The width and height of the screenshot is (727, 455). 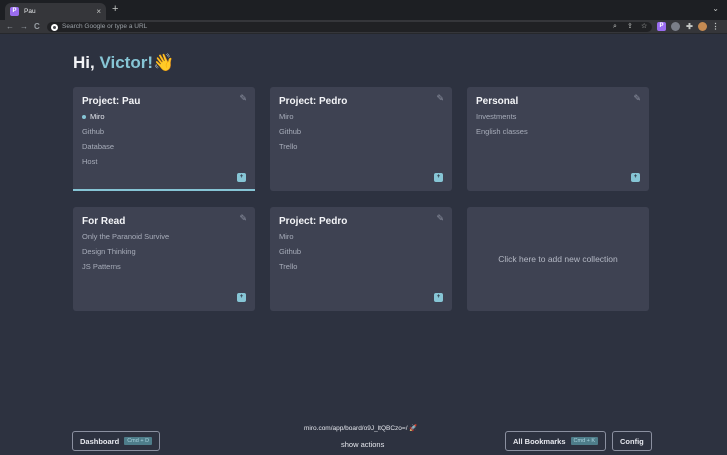 What do you see at coordinates (55, 11) in the screenshot?
I see `browser-tab: P Pau ×` at bounding box center [55, 11].